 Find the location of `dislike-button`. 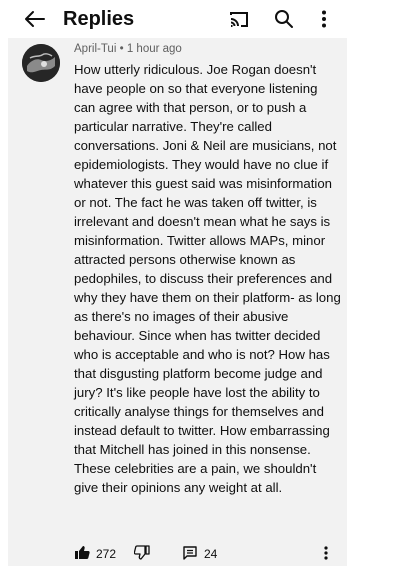

dislike-button is located at coordinates (141, 554).